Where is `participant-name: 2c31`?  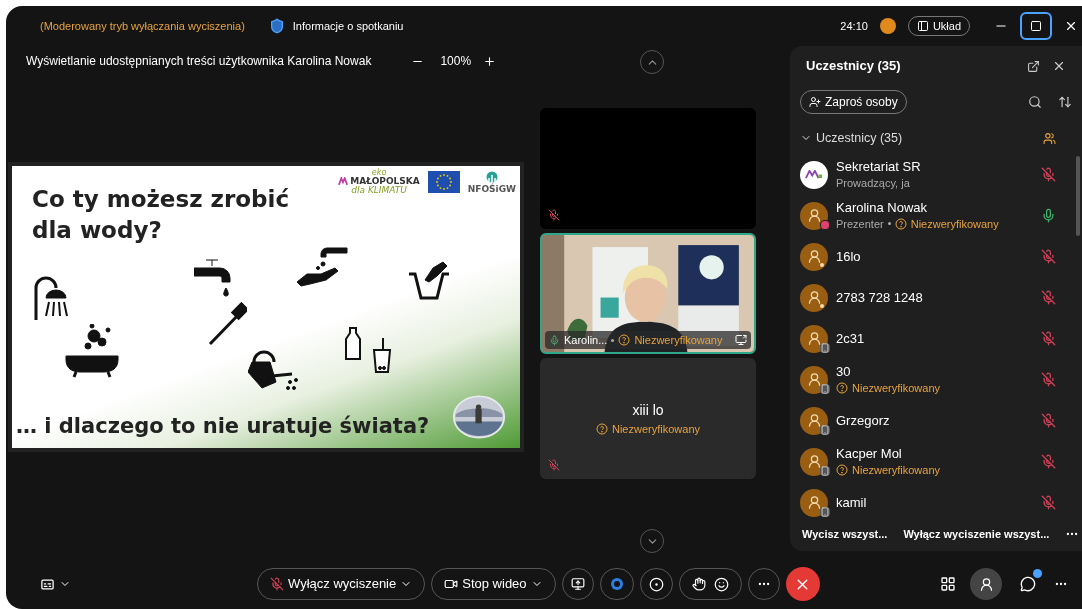
participant-name: 2c31 is located at coordinates (851, 338).